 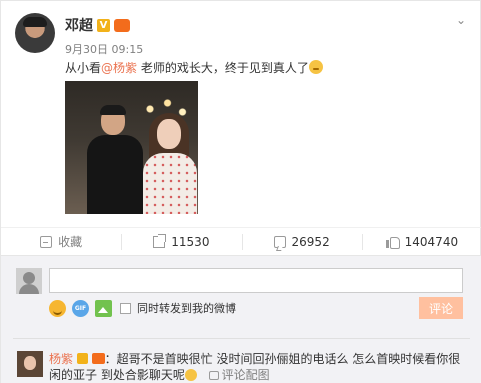 What do you see at coordinates (461, 20) in the screenshot?
I see `chevron-down-icon: ⌄` at bounding box center [461, 20].